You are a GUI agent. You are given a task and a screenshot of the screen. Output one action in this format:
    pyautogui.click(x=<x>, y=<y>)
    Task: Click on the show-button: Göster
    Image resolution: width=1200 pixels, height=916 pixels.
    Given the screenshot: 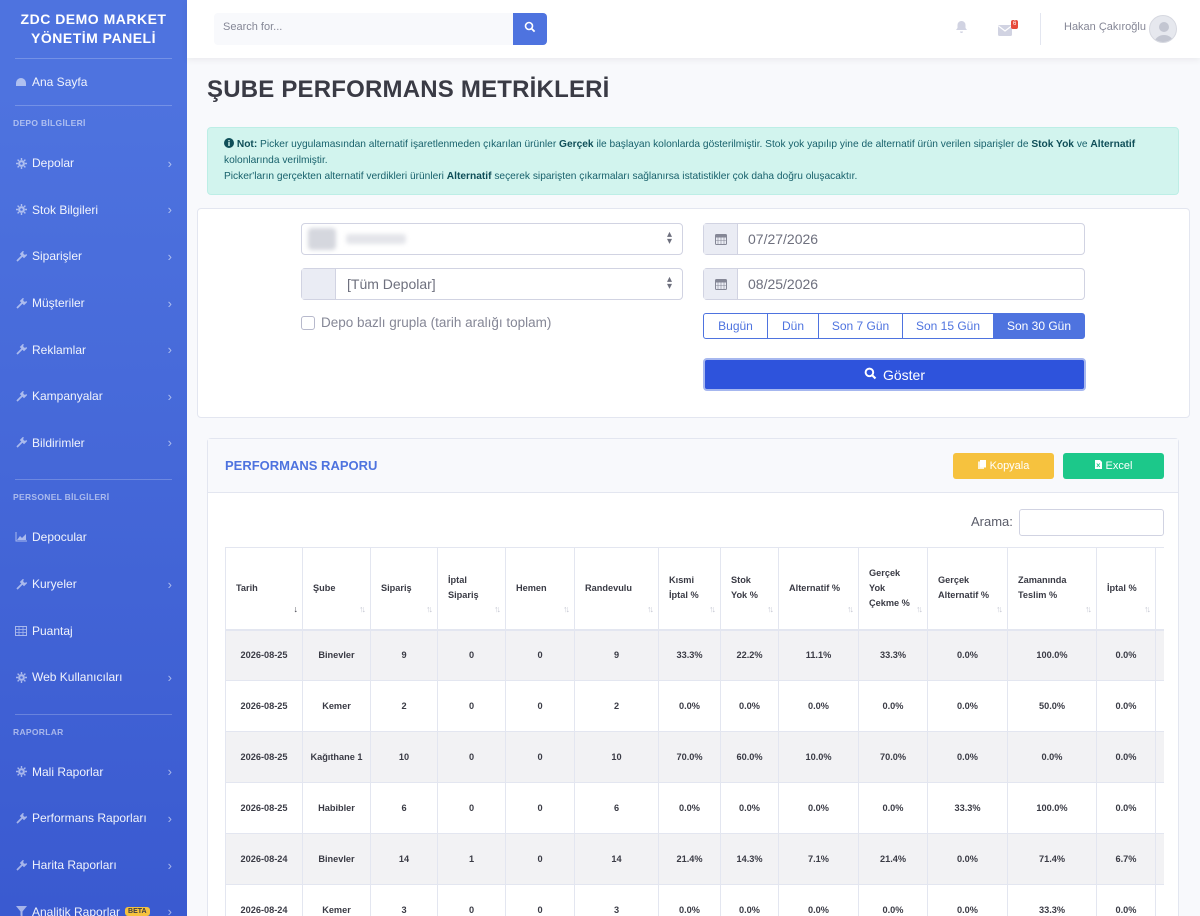 What is the action you would take?
    pyautogui.click(x=894, y=374)
    